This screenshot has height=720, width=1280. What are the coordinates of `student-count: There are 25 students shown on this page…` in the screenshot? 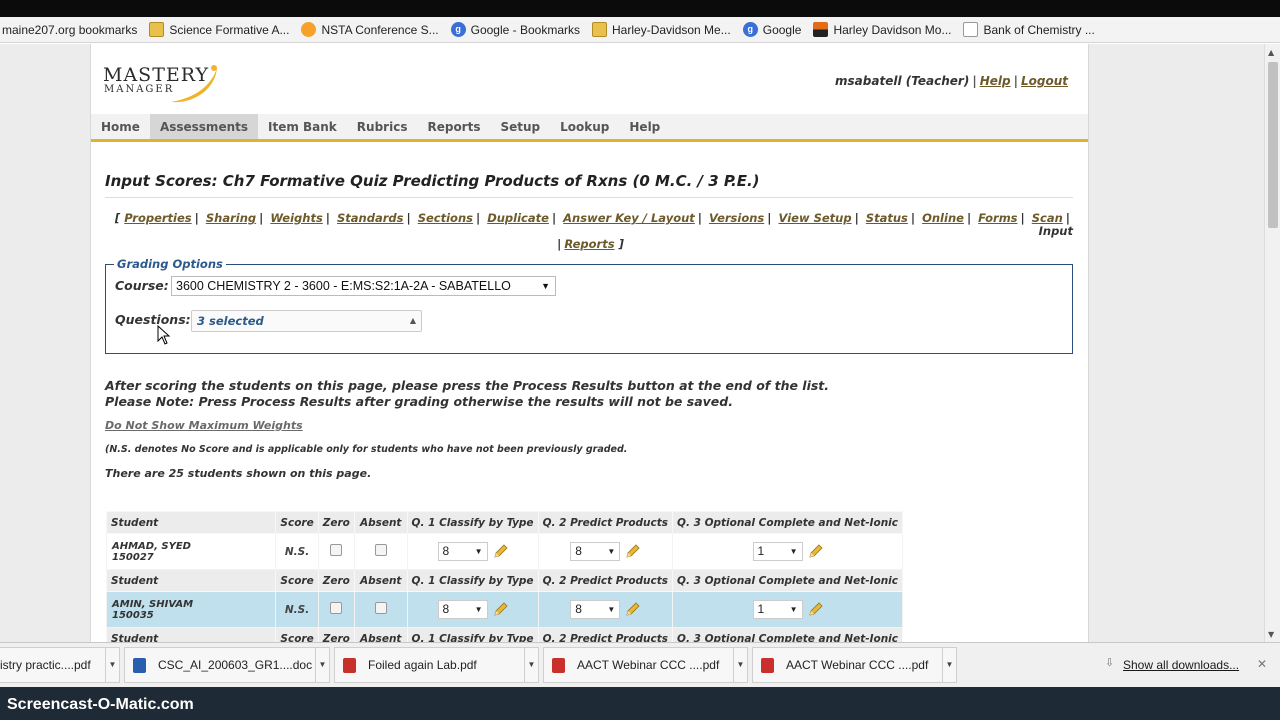 It's located at (238, 473).